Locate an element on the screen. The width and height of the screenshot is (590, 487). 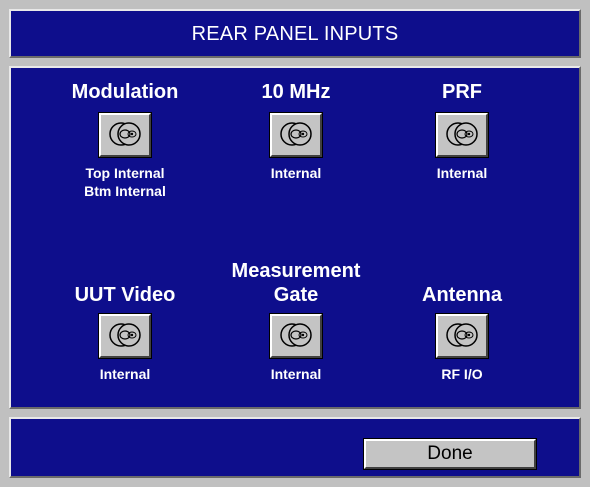
10mhz-button is located at coordinates (296, 135).